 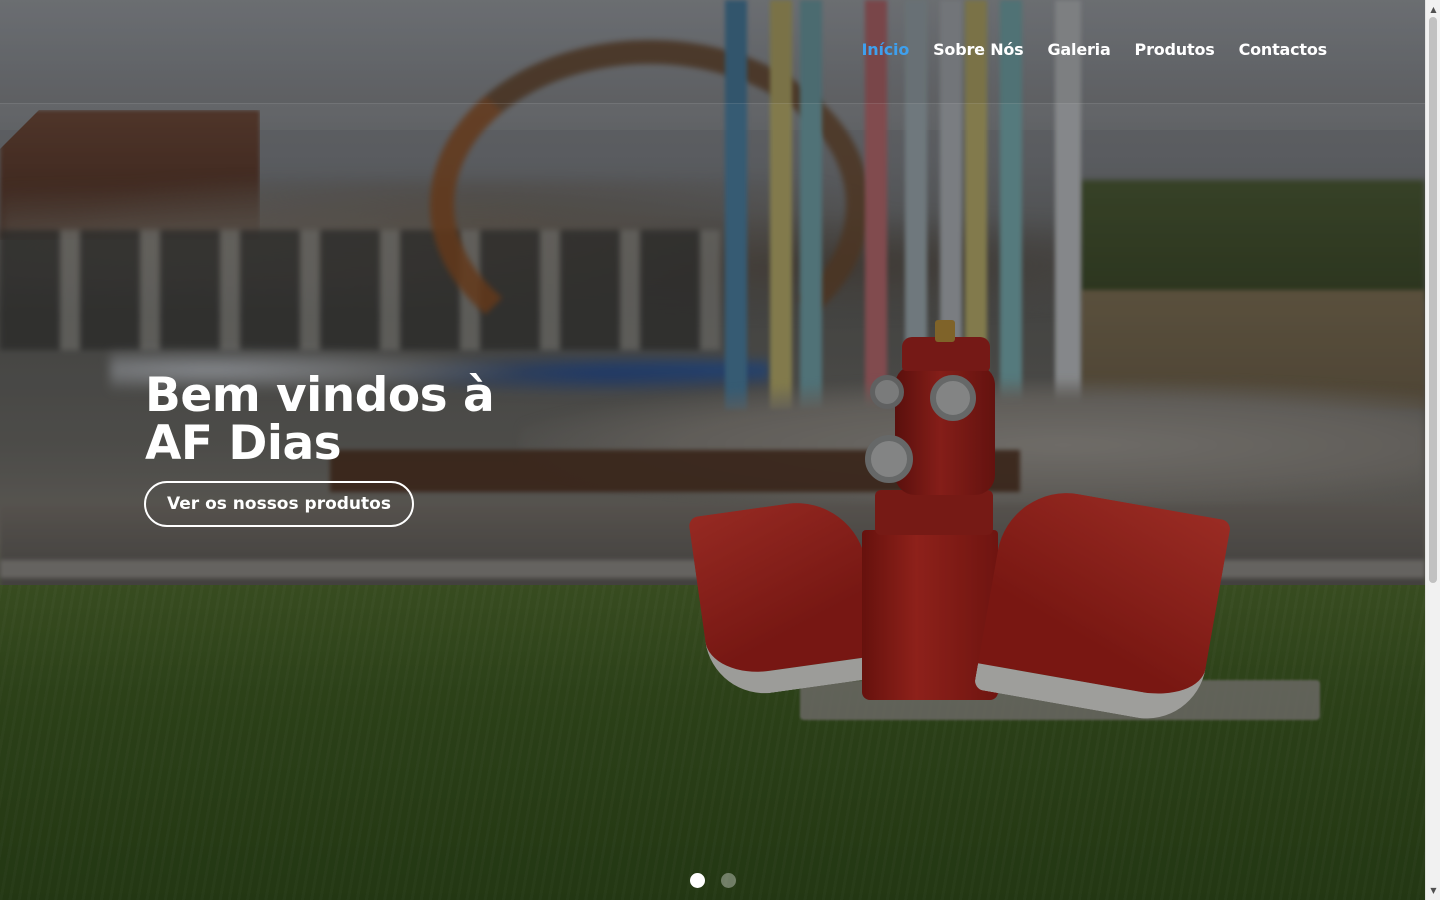 I want to click on hero-title-line-1: Bem vindos à, so click(x=320, y=395).